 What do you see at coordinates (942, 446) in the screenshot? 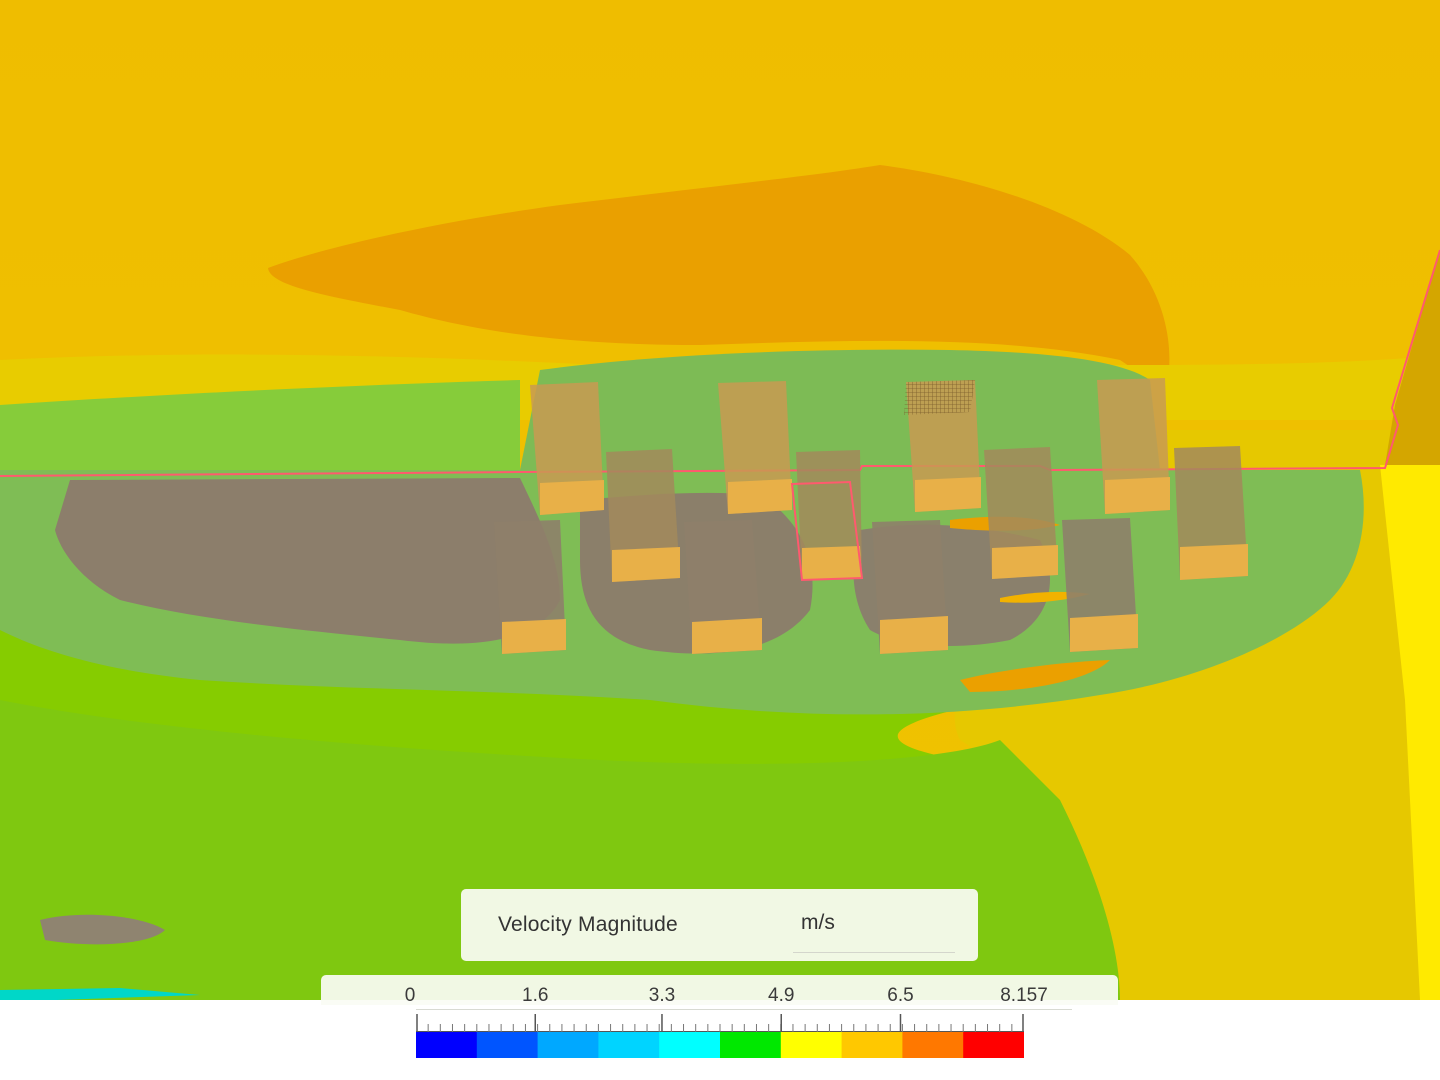
I see `building-meshed` at bounding box center [942, 446].